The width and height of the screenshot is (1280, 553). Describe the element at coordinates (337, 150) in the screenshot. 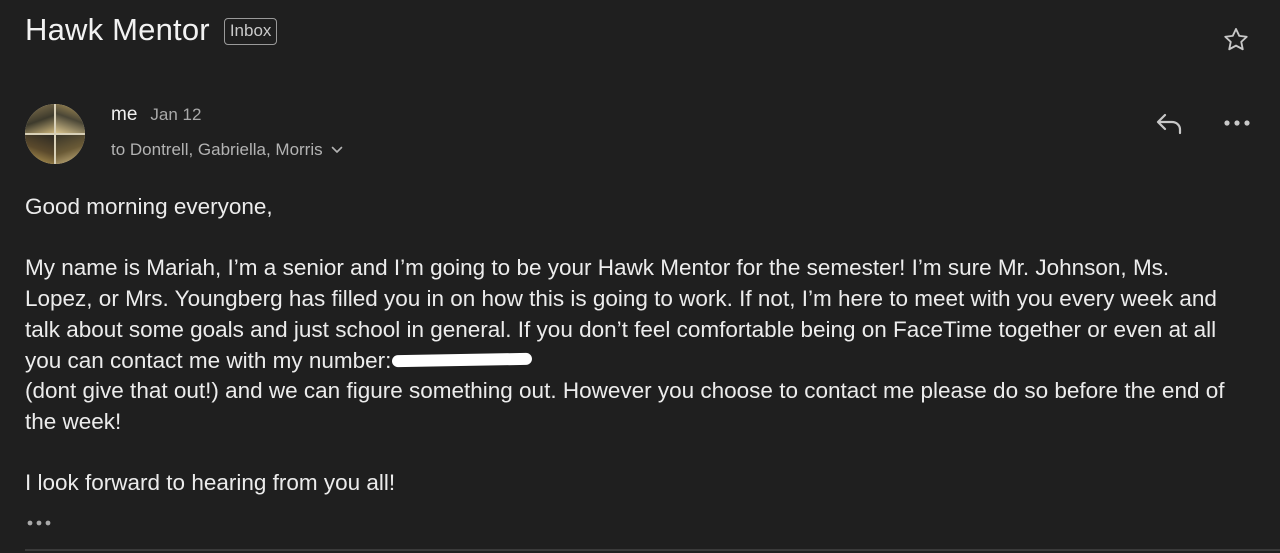

I see `chevron-down-icon` at that location.